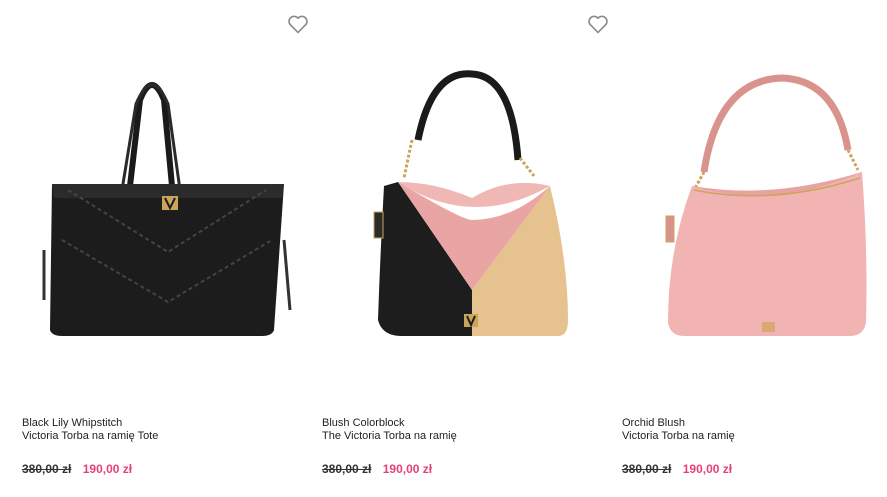 This screenshot has height=497, width=887. What do you see at coordinates (90, 436) in the screenshot?
I see `product-subtitle: Victoria Torba na ramię Tote` at bounding box center [90, 436].